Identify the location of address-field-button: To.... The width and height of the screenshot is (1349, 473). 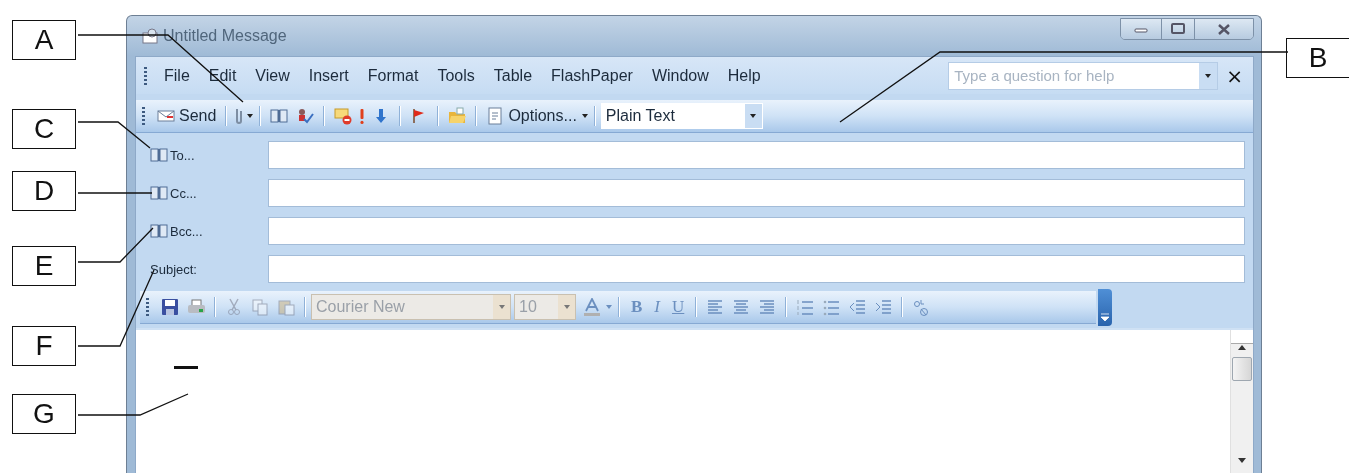
(209, 155).